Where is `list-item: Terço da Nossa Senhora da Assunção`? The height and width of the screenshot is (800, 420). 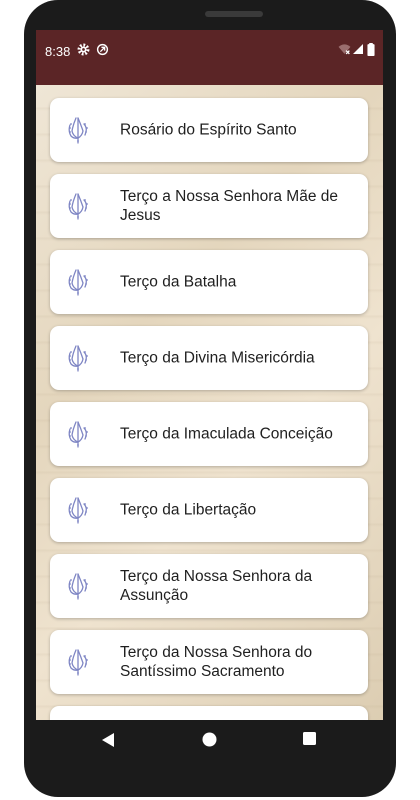 list-item: Terço da Nossa Senhora da Assunção is located at coordinates (209, 586).